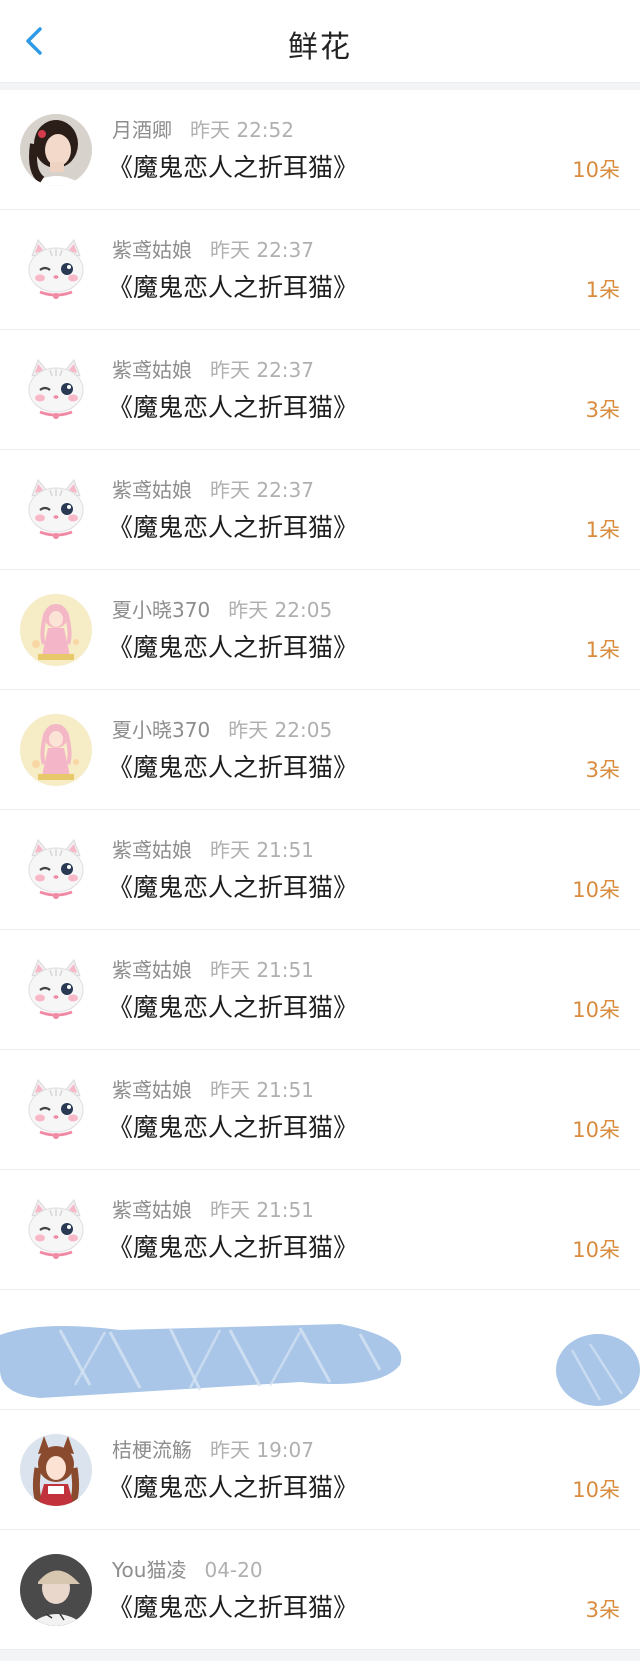  What do you see at coordinates (187, 1568) in the screenshot?
I see `item-meta: You猫凌 04-20` at bounding box center [187, 1568].